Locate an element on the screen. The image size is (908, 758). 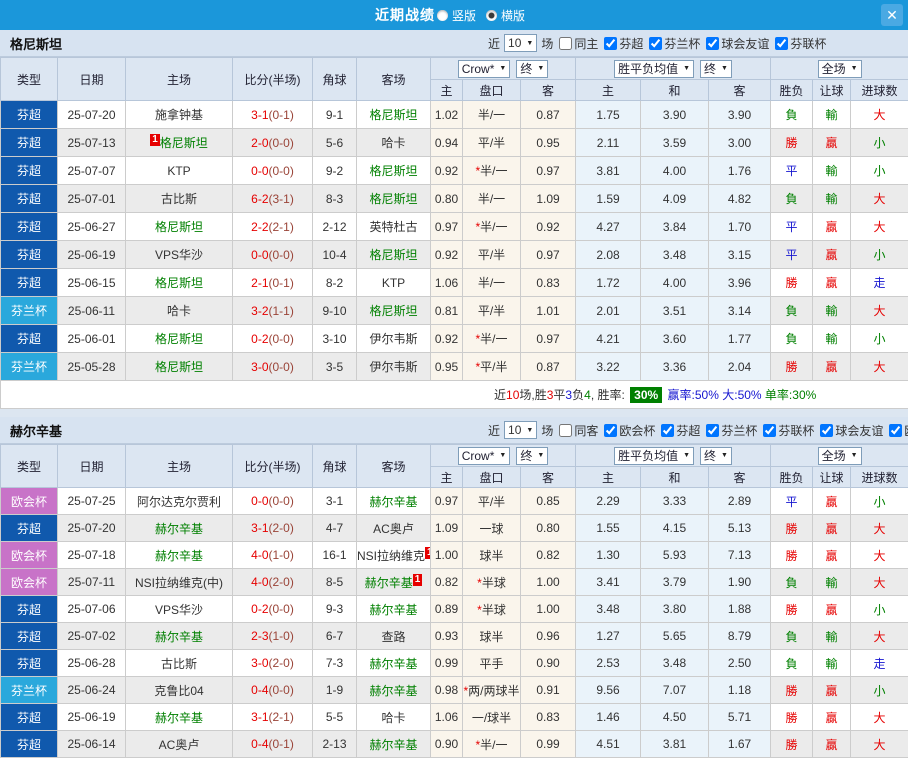
summary-part: 大: is located at coordinates (728, 395).